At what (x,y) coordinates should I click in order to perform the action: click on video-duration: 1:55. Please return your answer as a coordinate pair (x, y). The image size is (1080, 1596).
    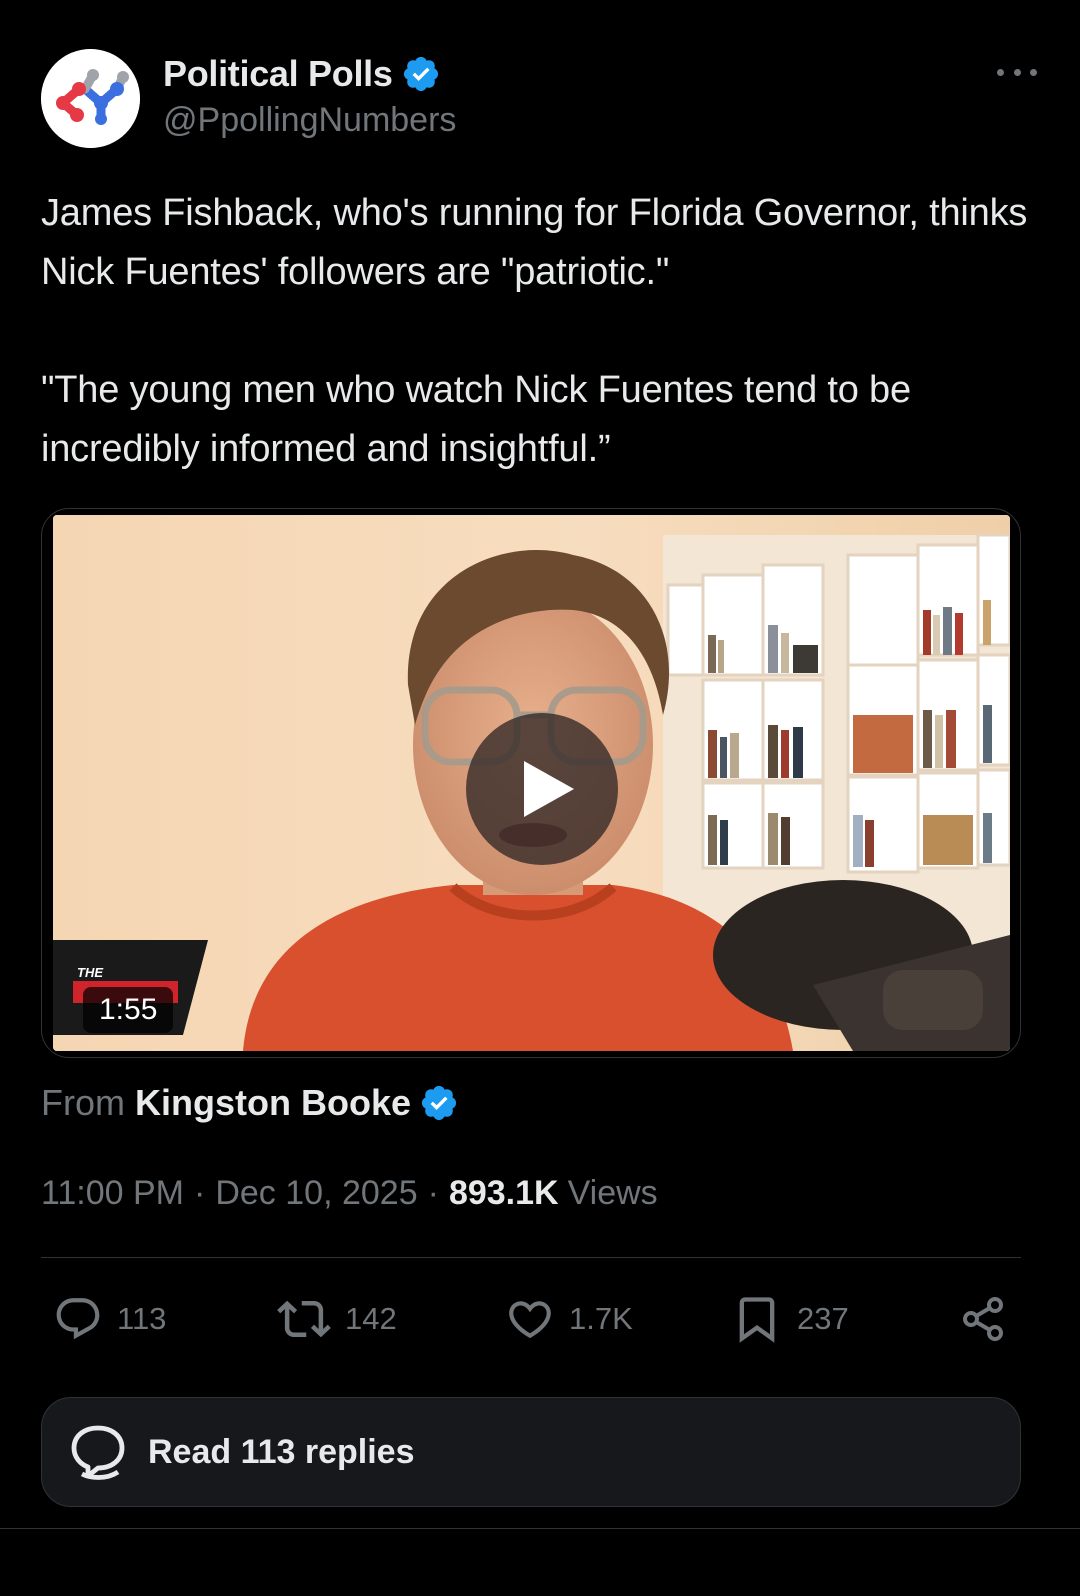
    Looking at the image, I should click on (128, 1010).